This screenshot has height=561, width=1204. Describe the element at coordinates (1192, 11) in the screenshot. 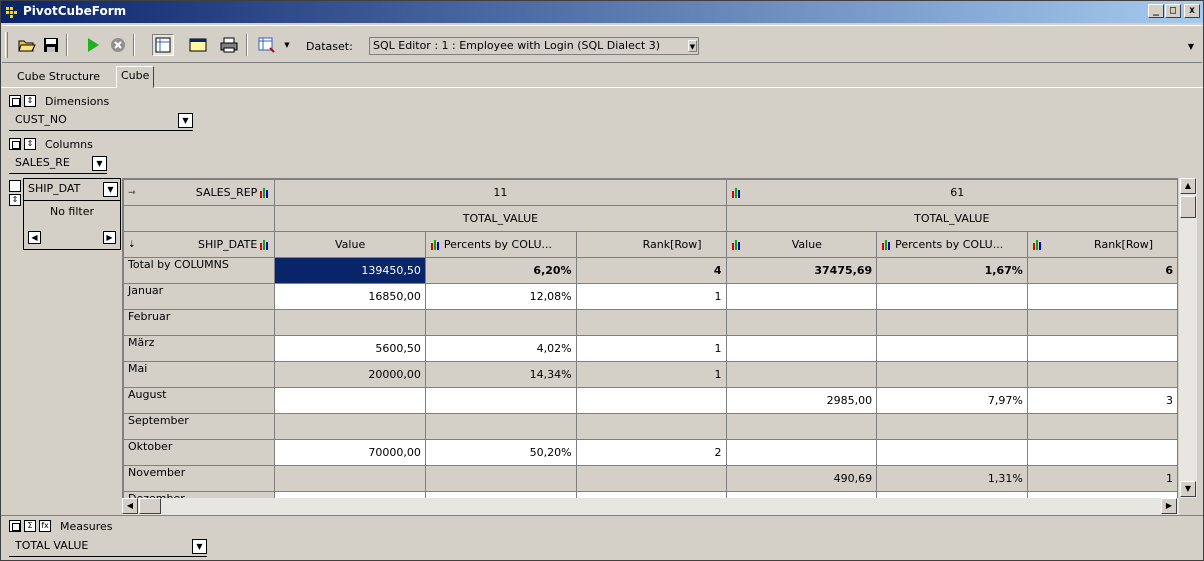

I see `close-button: x` at that location.